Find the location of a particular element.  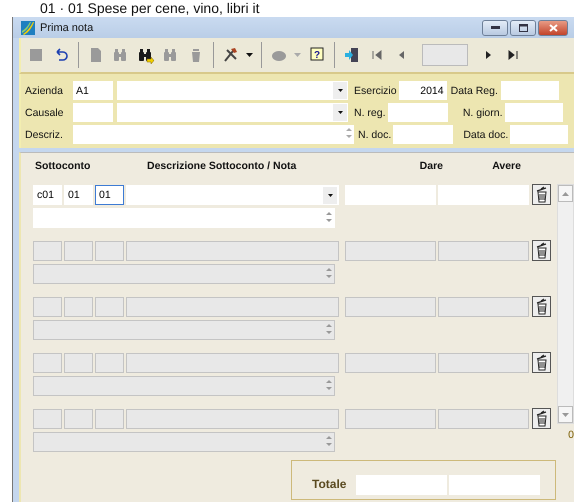

close-icon is located at coordinates (553, 28).